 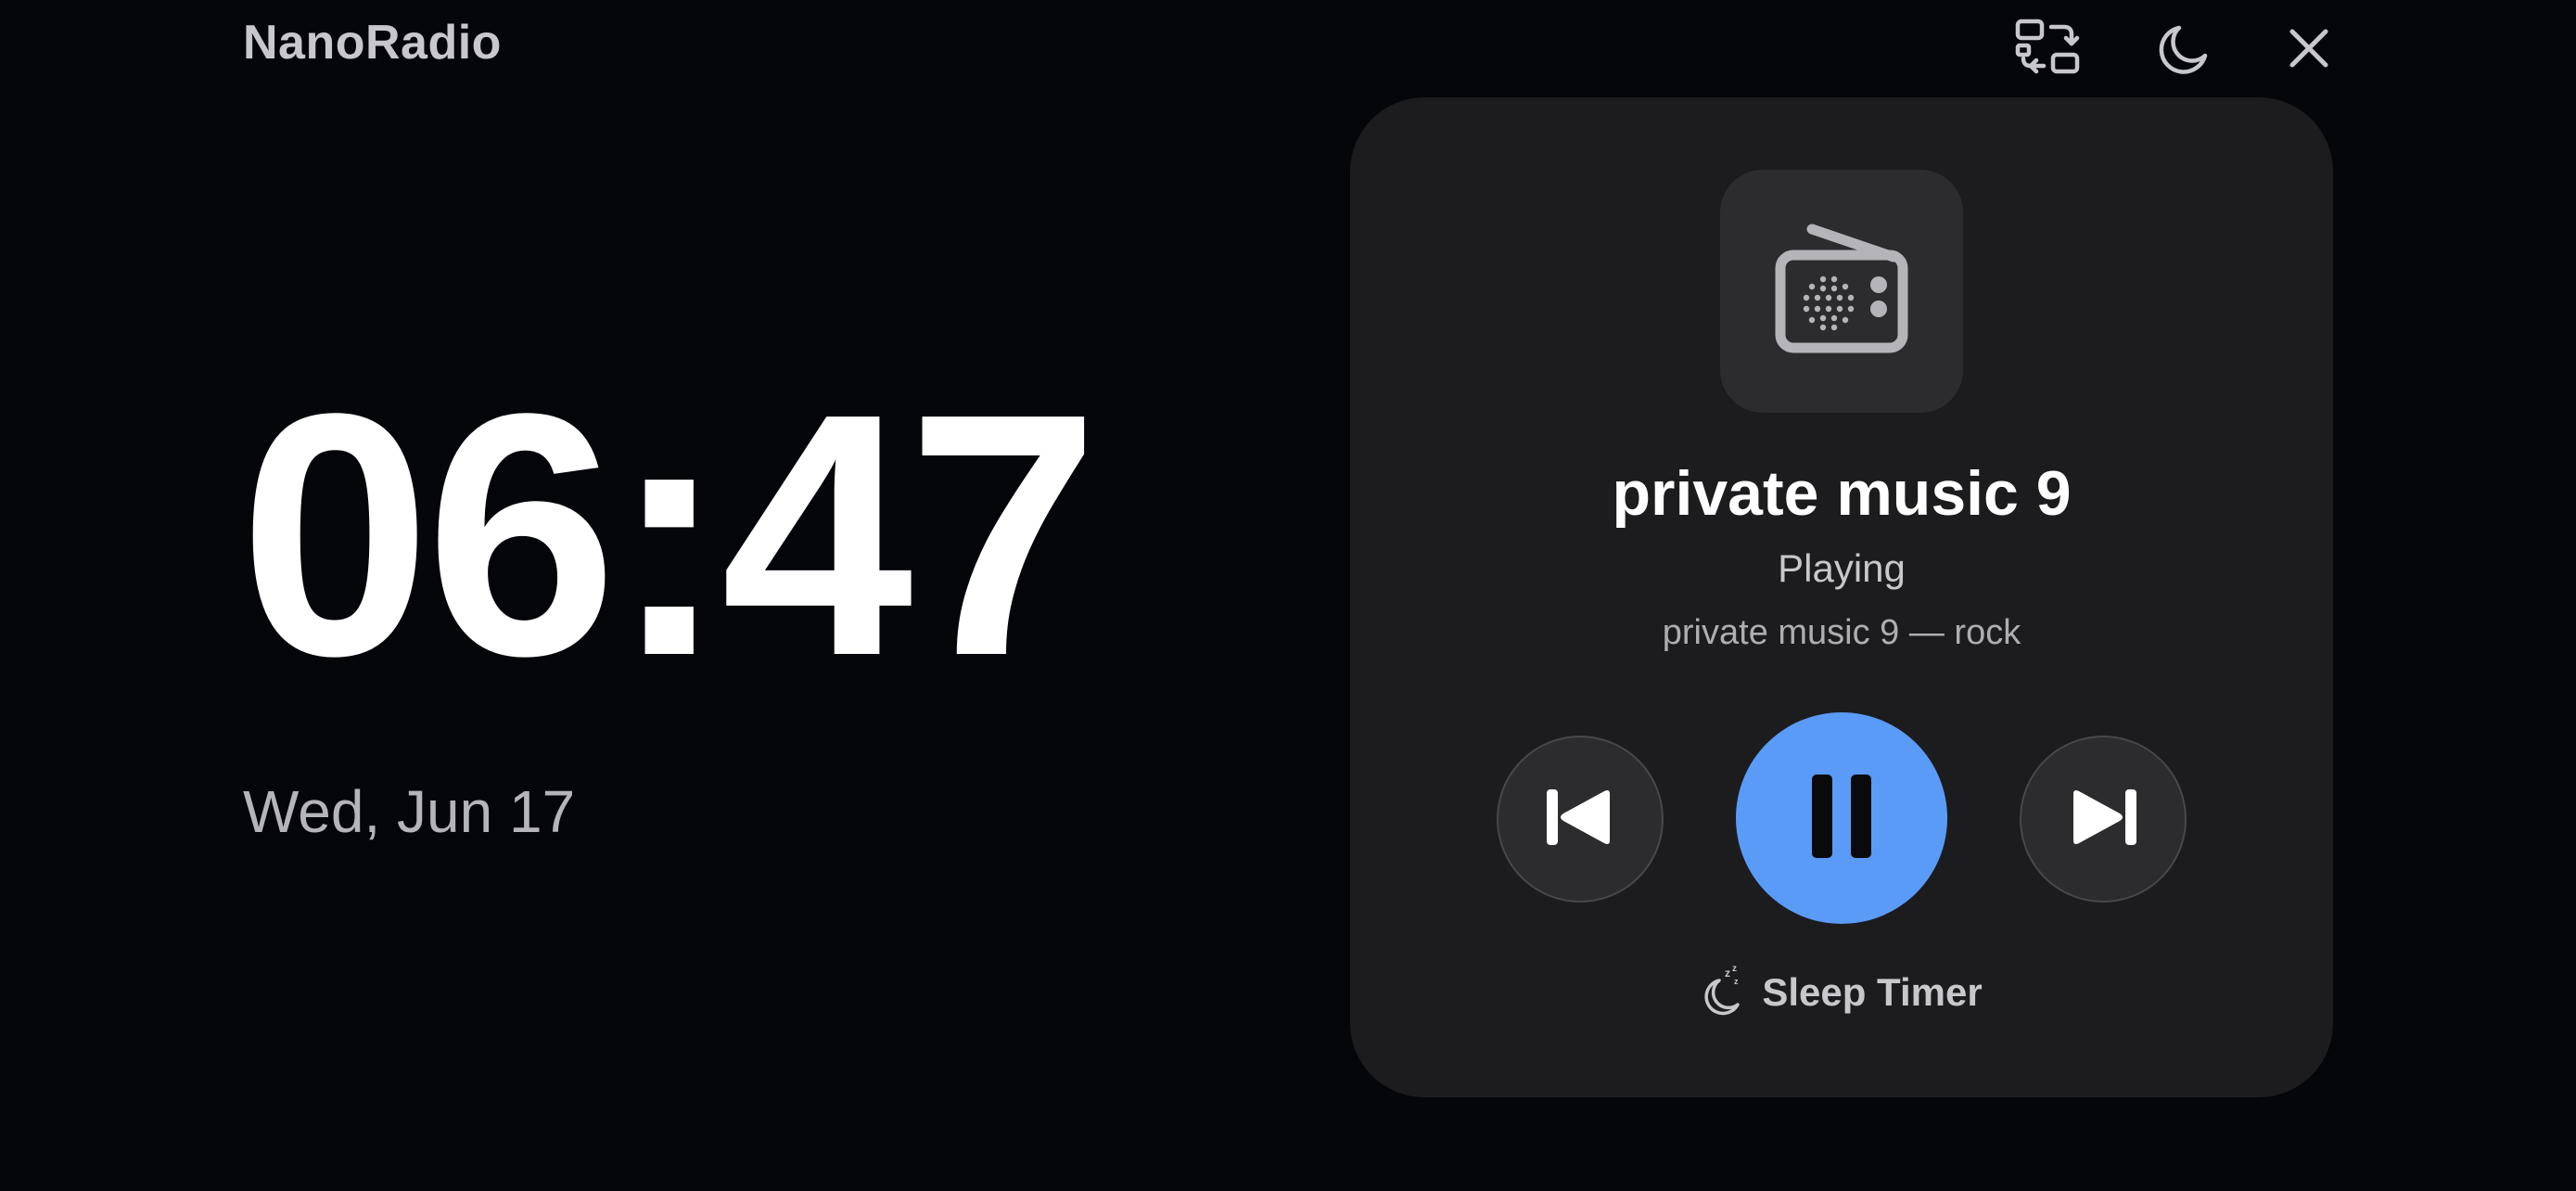 I want to click on close-icon, so click(x=2309, y=48).